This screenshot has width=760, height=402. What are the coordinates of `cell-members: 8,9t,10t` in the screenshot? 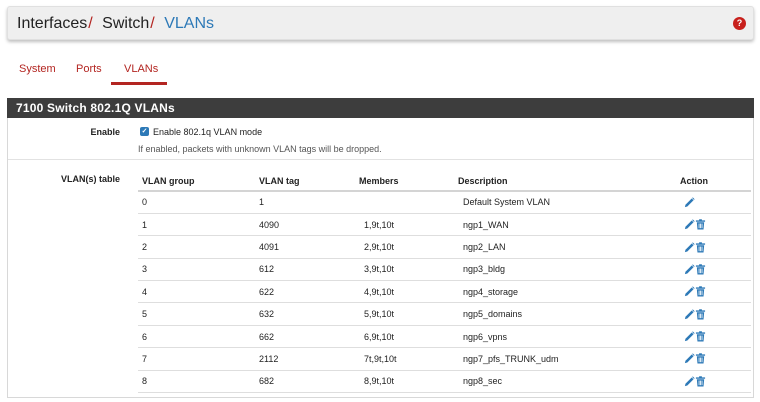 It's located at (408, 382).